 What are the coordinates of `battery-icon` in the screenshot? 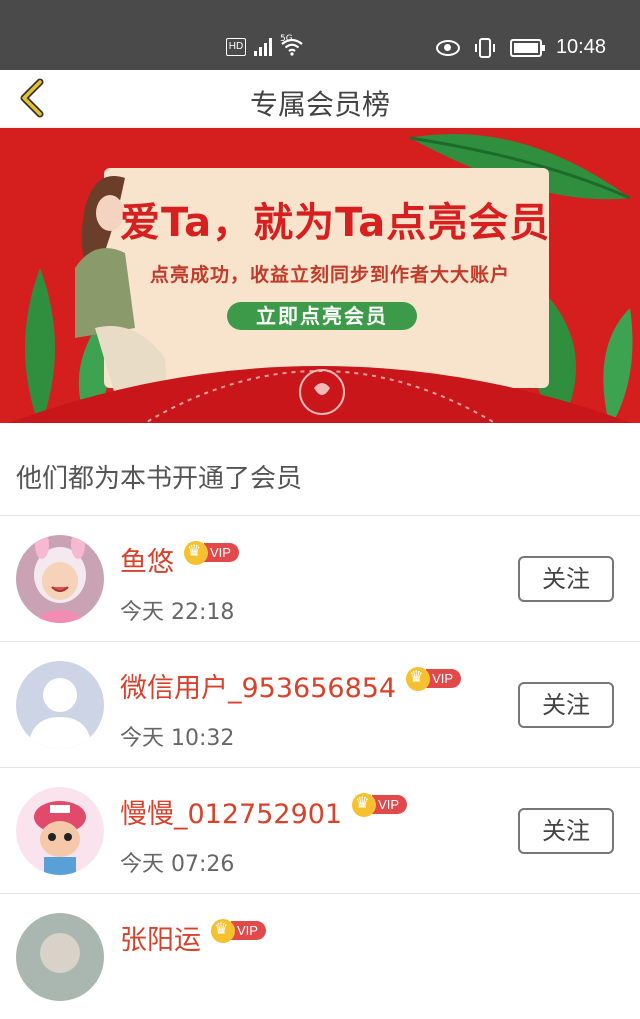 It's located at (527, 47).